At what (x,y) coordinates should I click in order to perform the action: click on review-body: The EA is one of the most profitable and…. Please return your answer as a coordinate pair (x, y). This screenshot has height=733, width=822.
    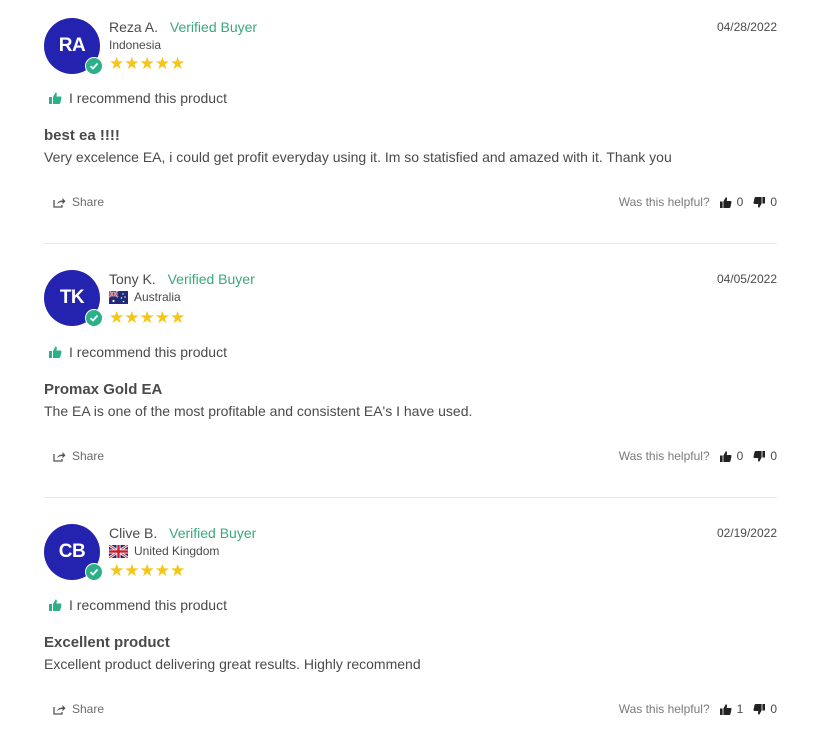
    Looking at the image, I should click on (258, 411).